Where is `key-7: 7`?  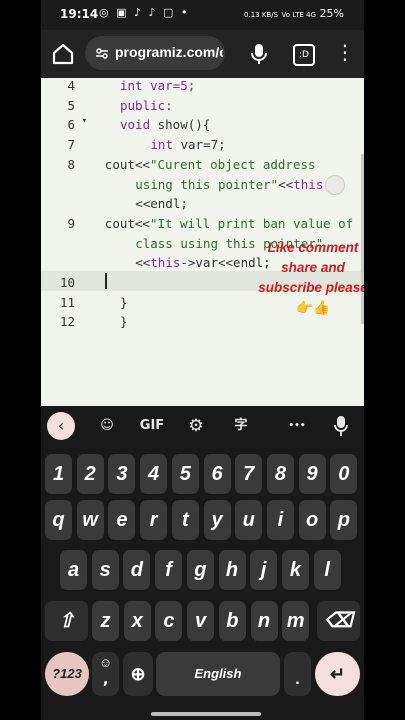
key-7: 7 is located at coordinates (249, 474).